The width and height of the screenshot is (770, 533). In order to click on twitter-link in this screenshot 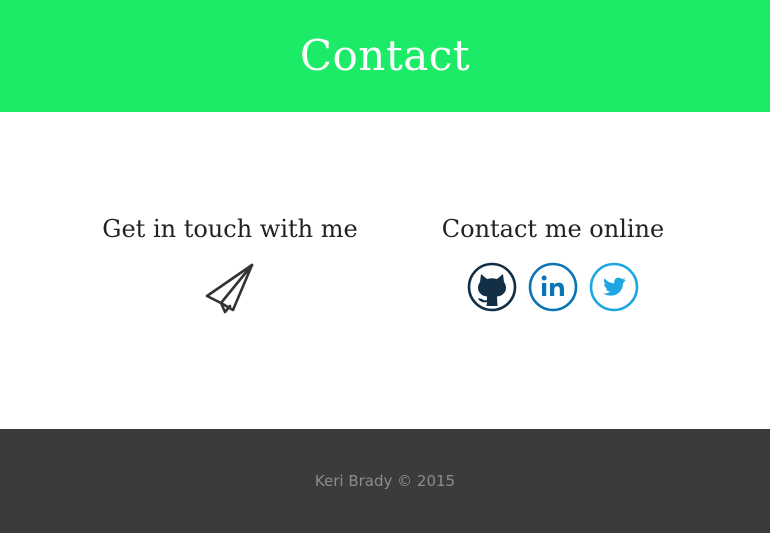, I will do `click(614, 287)`.